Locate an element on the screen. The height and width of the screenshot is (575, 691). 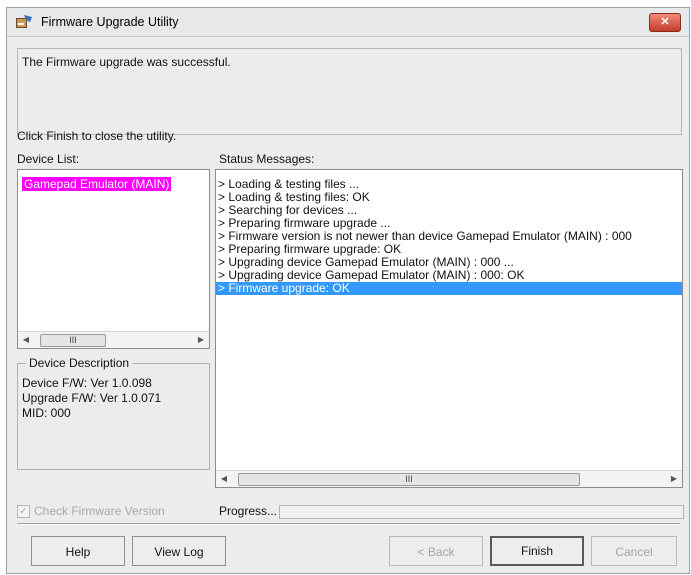
device-firmware-version: Device F/W: Ver 1.0.098 is located at coordinates (87, 383).